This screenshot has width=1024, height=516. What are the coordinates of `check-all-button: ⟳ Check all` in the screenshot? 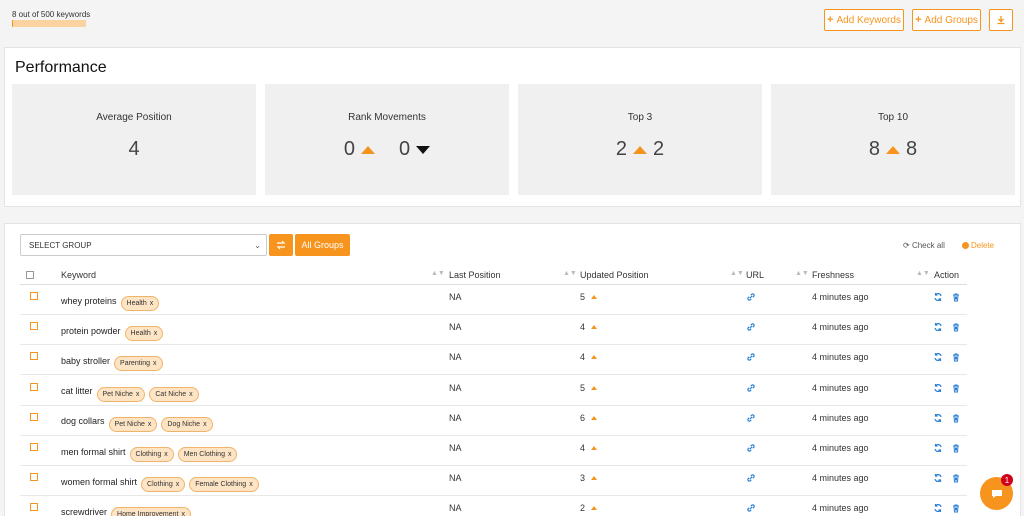 It's located at (924, 245).